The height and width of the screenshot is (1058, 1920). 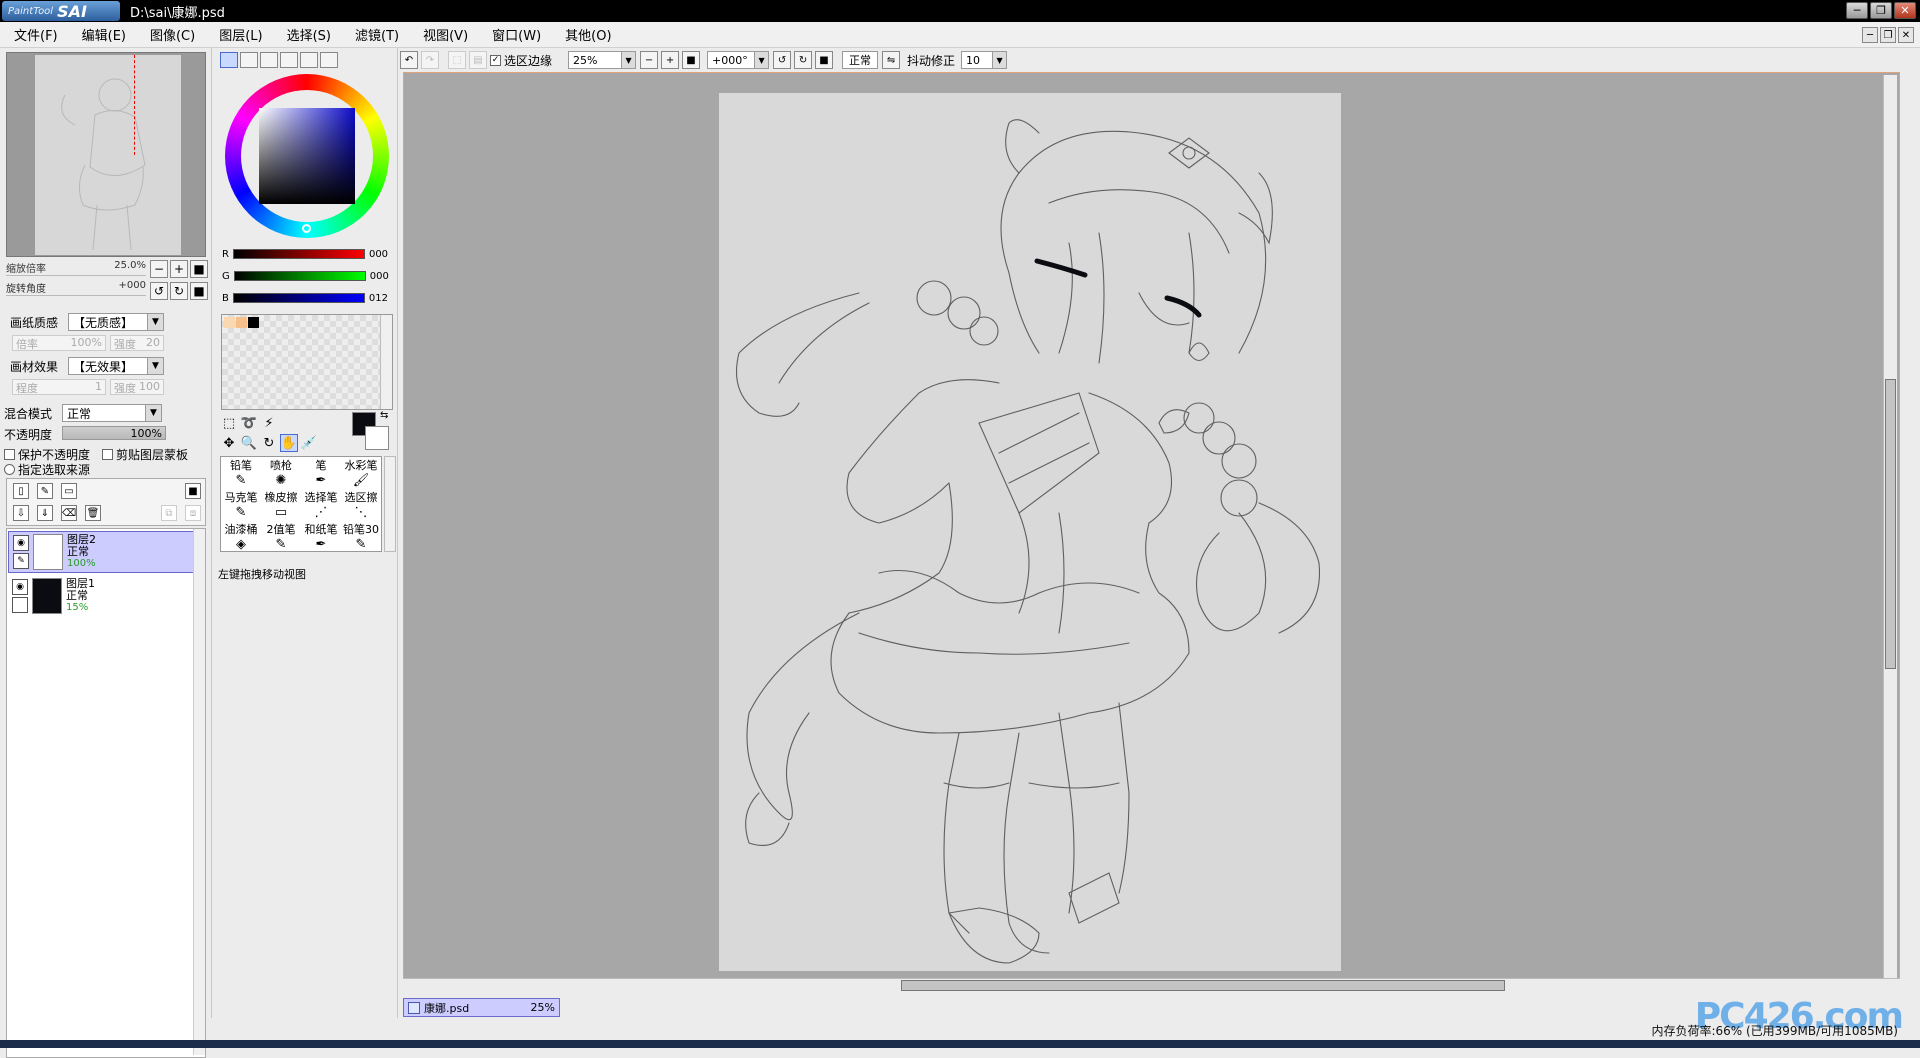 I want to click on zoom-reset-icon: ■, so click(x=691, y=60).